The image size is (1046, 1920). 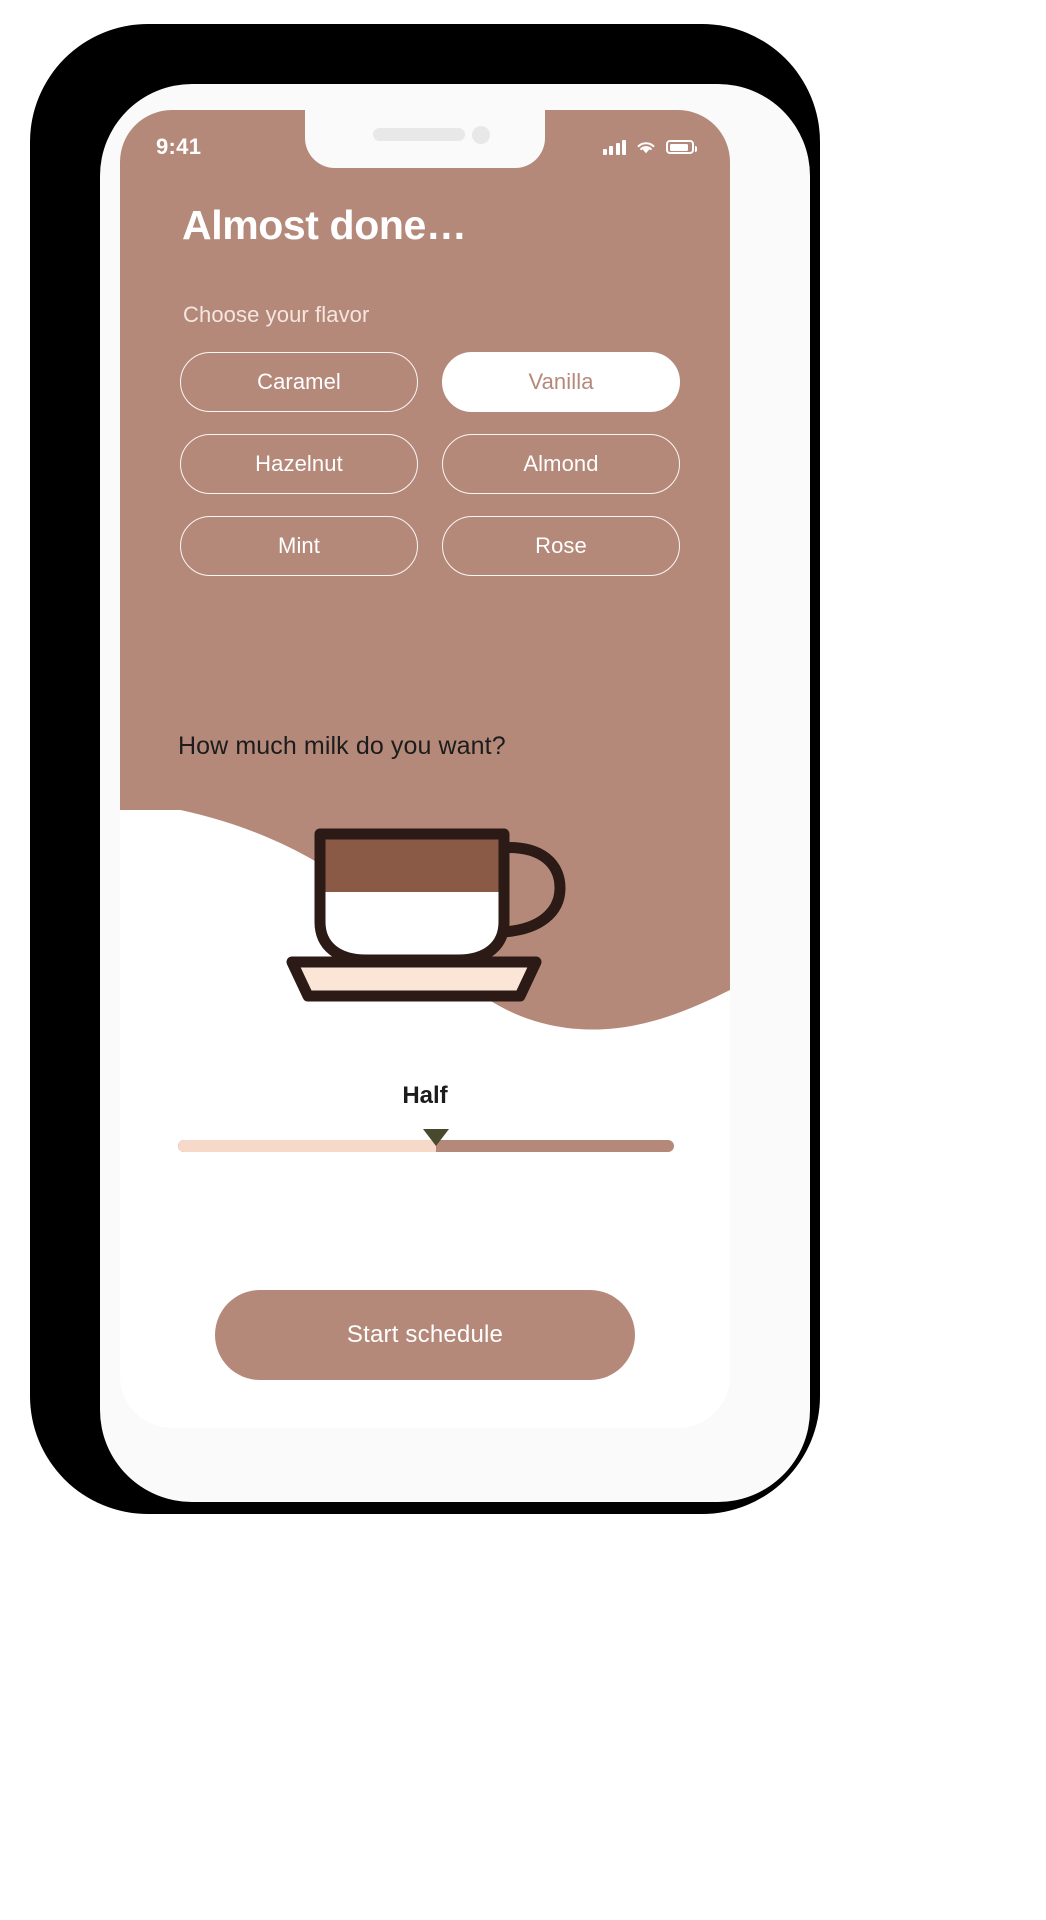 I want to click on slider-track-filled, so click(x=307, y=1146).